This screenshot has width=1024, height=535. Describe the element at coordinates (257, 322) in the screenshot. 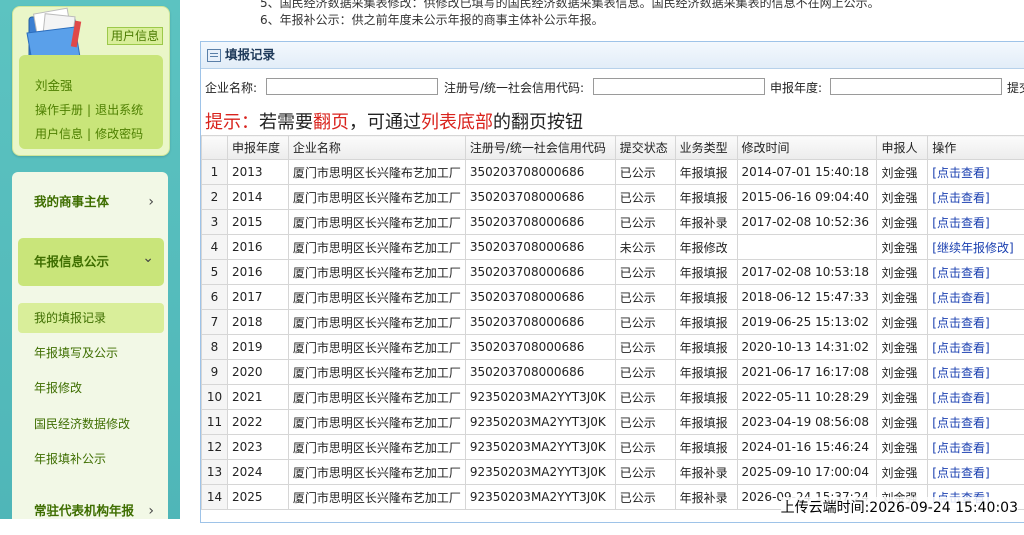

I see `table-cell: 2018` at that location.